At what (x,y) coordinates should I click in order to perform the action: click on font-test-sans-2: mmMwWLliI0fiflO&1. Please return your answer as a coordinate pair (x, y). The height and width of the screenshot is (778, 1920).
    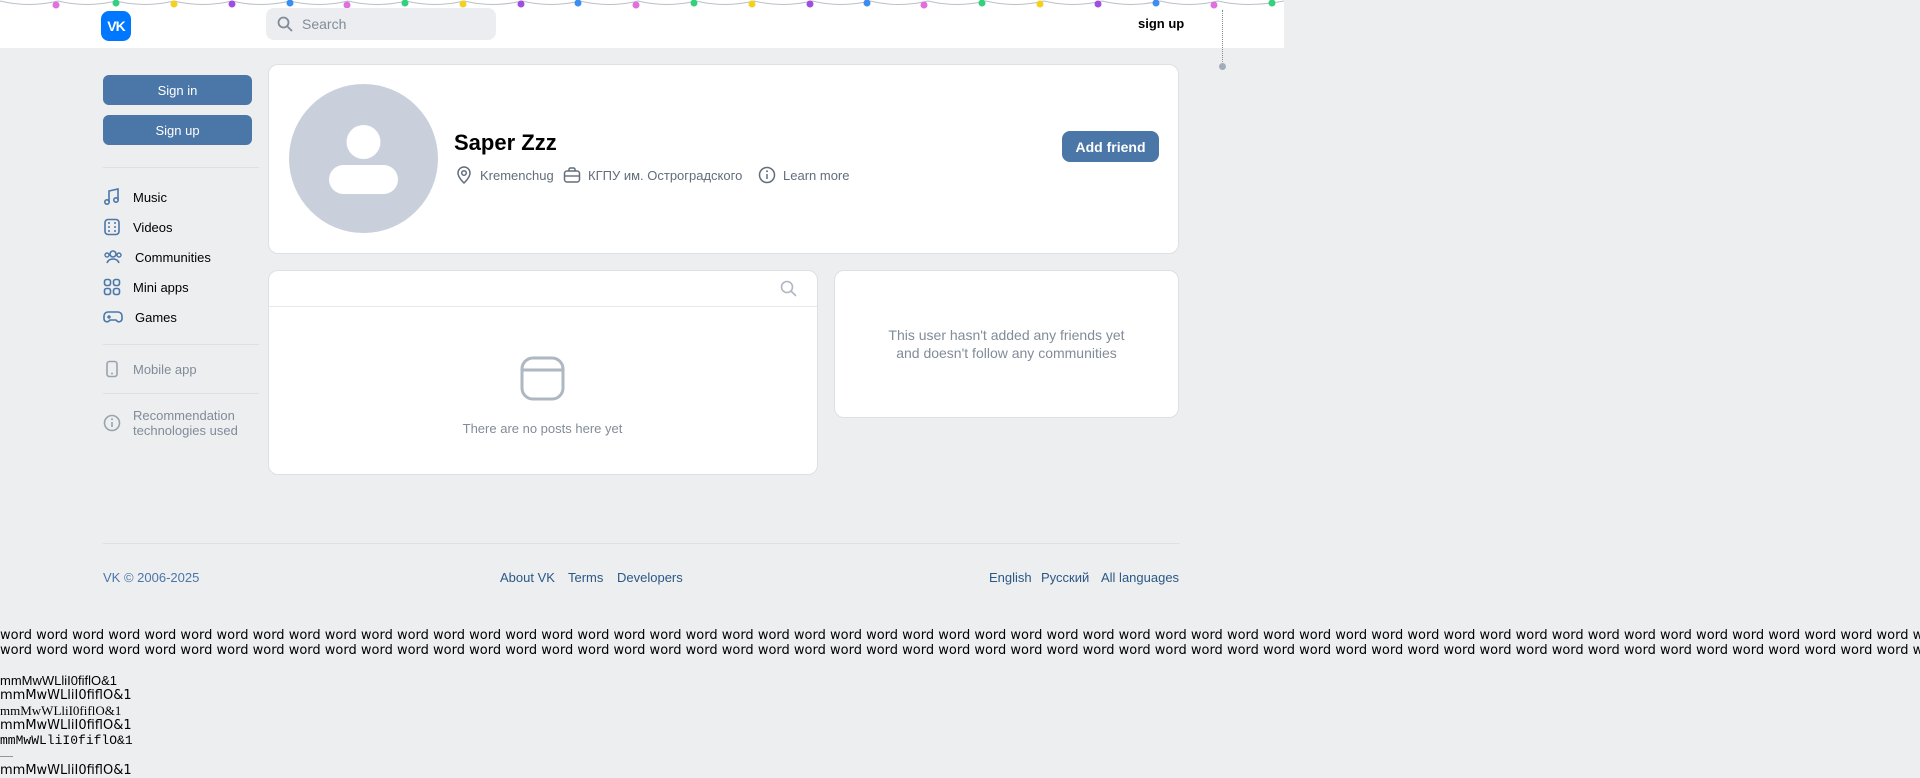
    Looking at the image, I should click on (66, 725).